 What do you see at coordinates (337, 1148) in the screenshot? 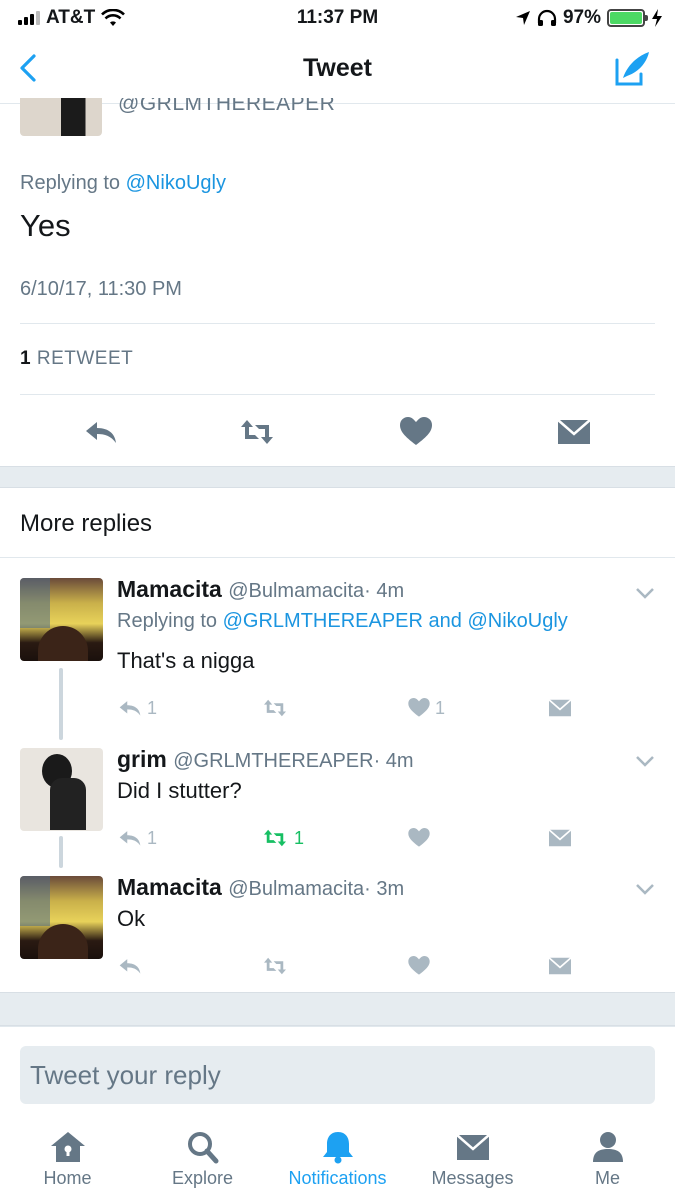
I see `bell-icon` at bounding box center [337, 1148].